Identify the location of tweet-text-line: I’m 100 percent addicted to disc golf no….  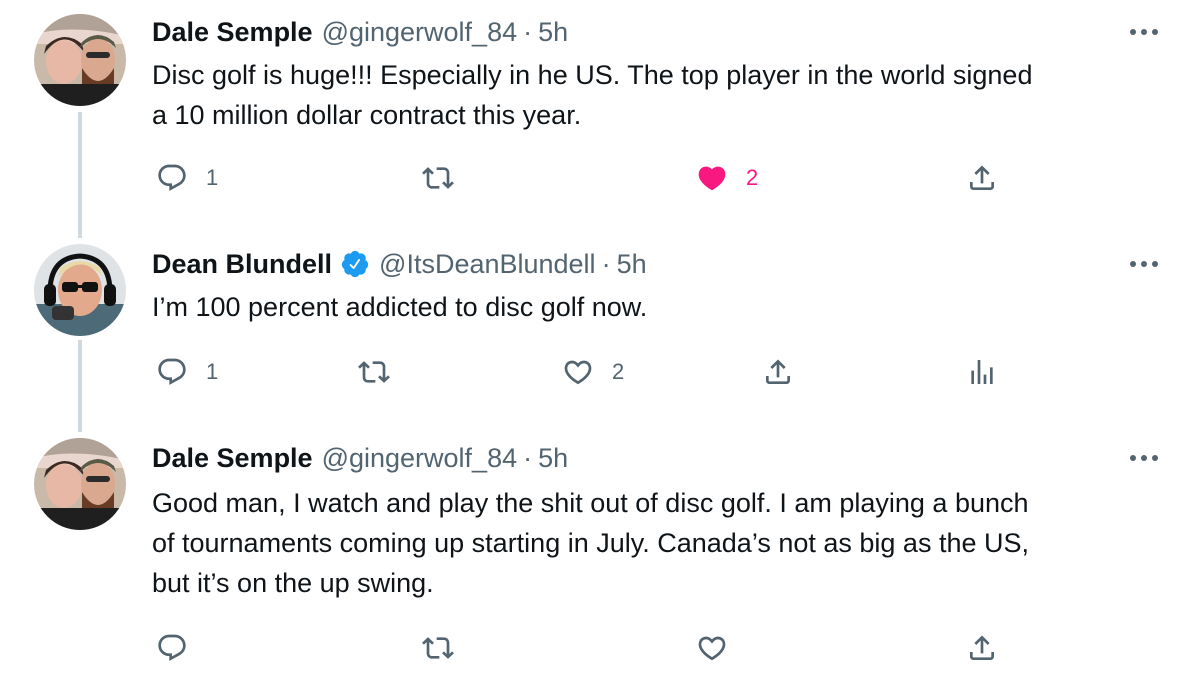
(400, 307).